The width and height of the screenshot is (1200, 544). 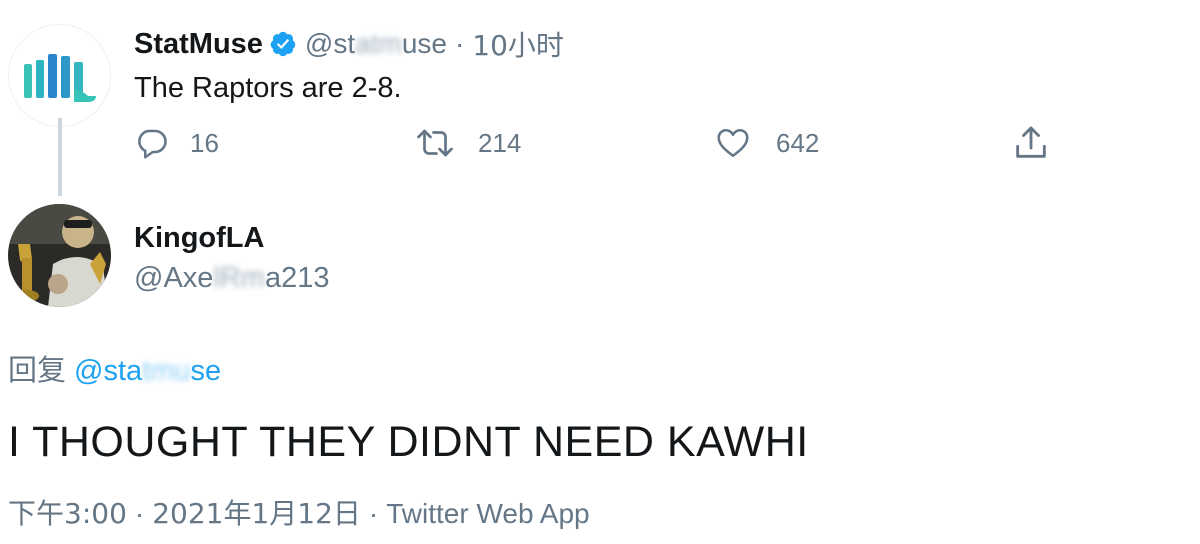 What do you see at coordinates (798, 142) in the screenshot?
I see `like-count: 642` at bounding box center [798, 142].